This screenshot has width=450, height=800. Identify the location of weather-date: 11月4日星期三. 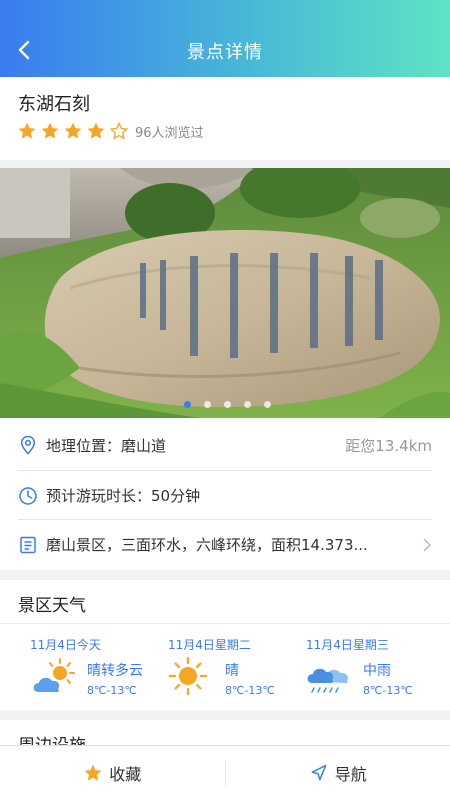
(347, 645).